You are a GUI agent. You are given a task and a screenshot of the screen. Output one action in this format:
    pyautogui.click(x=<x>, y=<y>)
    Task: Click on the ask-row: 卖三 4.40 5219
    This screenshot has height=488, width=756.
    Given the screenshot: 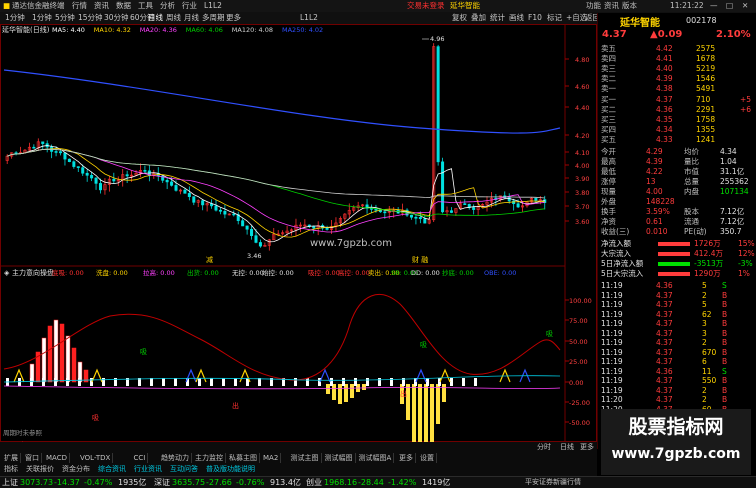 What is the action you would take?
    pyautogui.click(x=677, y=69)
    